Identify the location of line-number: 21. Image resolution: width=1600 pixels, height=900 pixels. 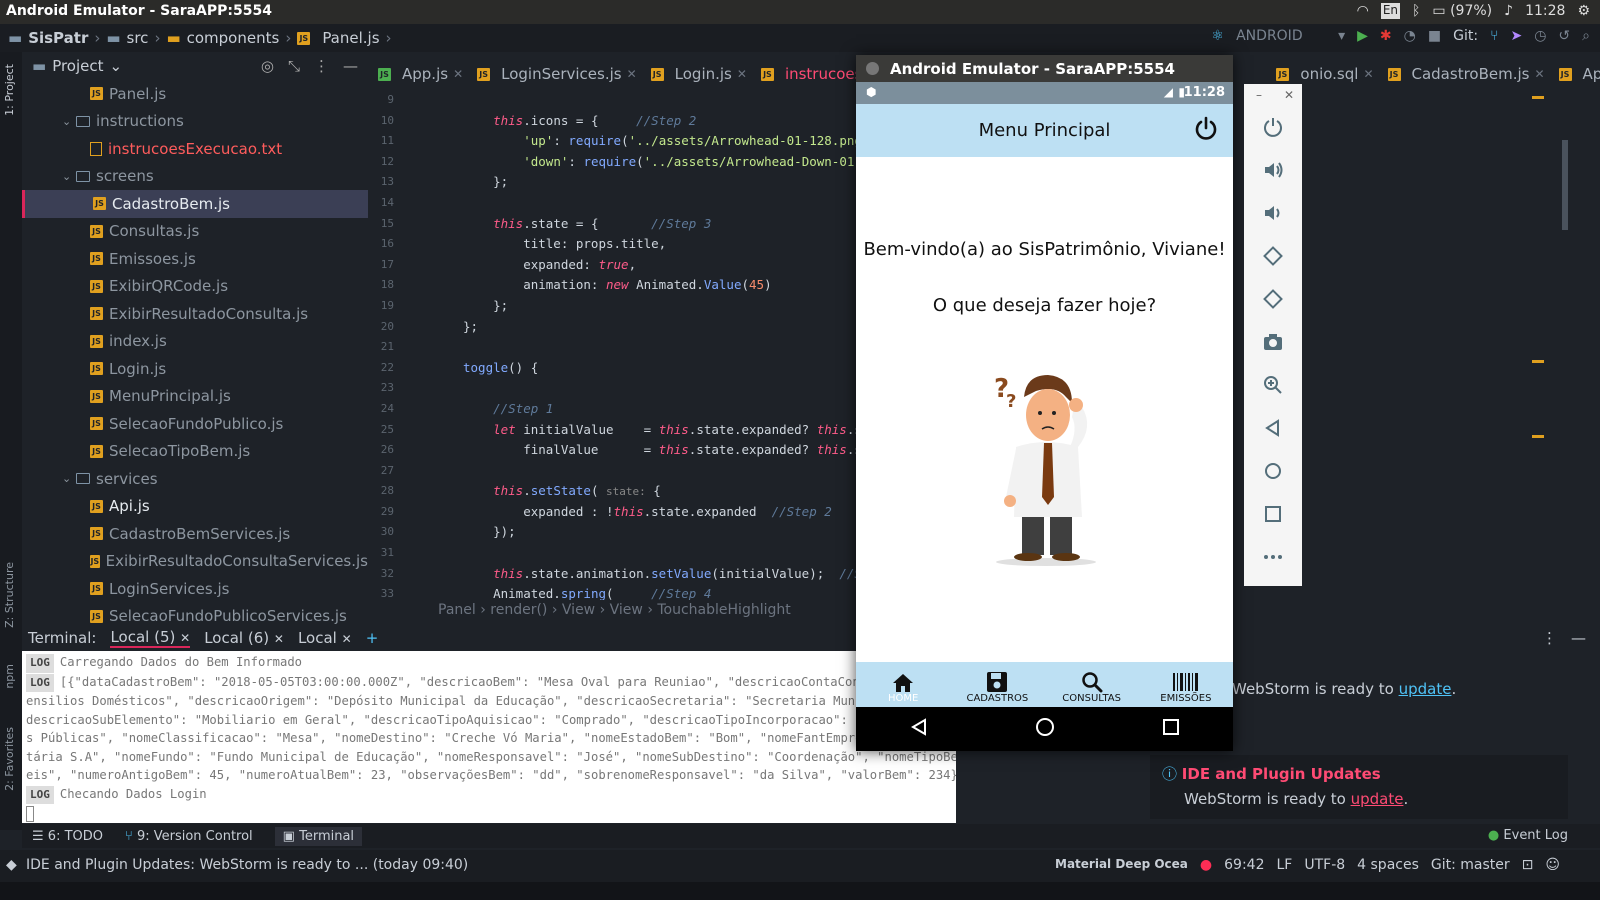
(381, 346).